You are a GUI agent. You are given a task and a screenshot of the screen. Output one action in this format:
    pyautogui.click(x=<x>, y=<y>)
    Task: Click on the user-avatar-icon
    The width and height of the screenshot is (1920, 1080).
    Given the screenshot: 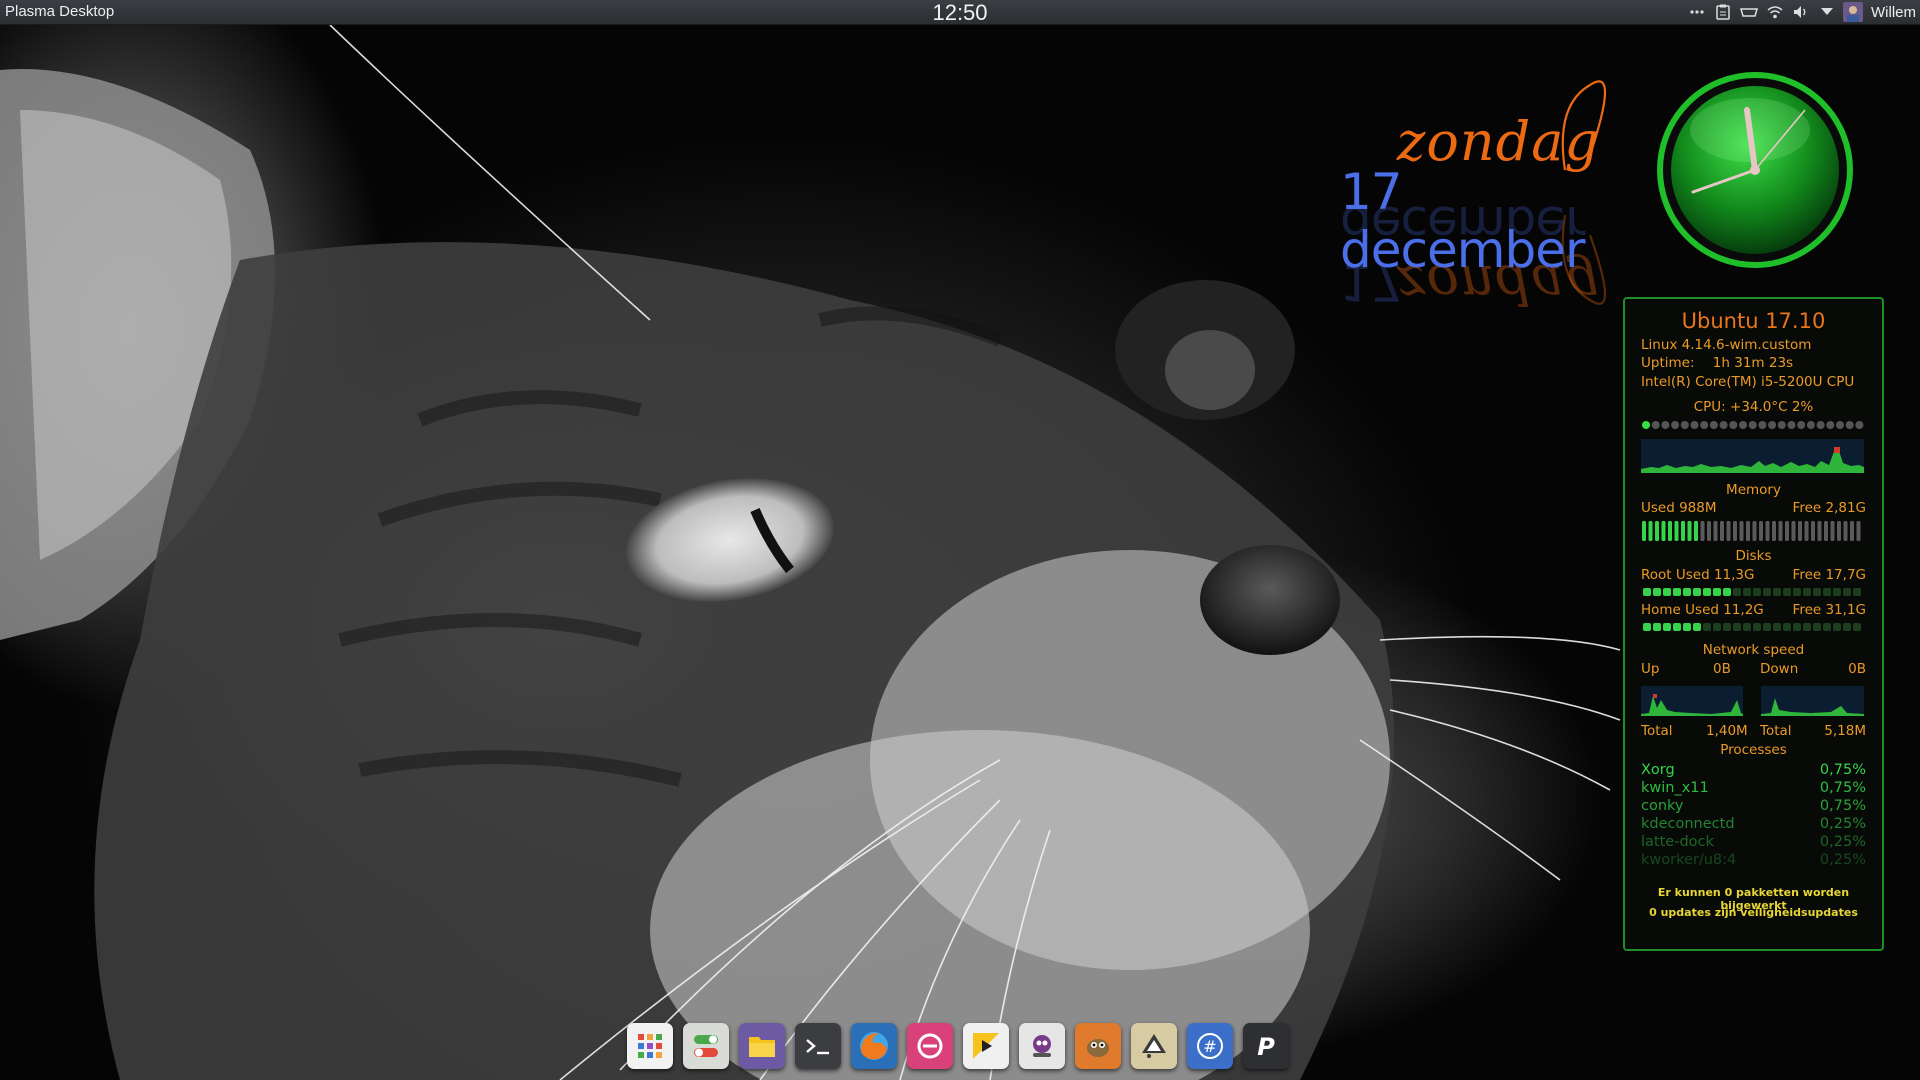 What is the action you would take?
    pyautogui.click(x=1853, y=12)
    